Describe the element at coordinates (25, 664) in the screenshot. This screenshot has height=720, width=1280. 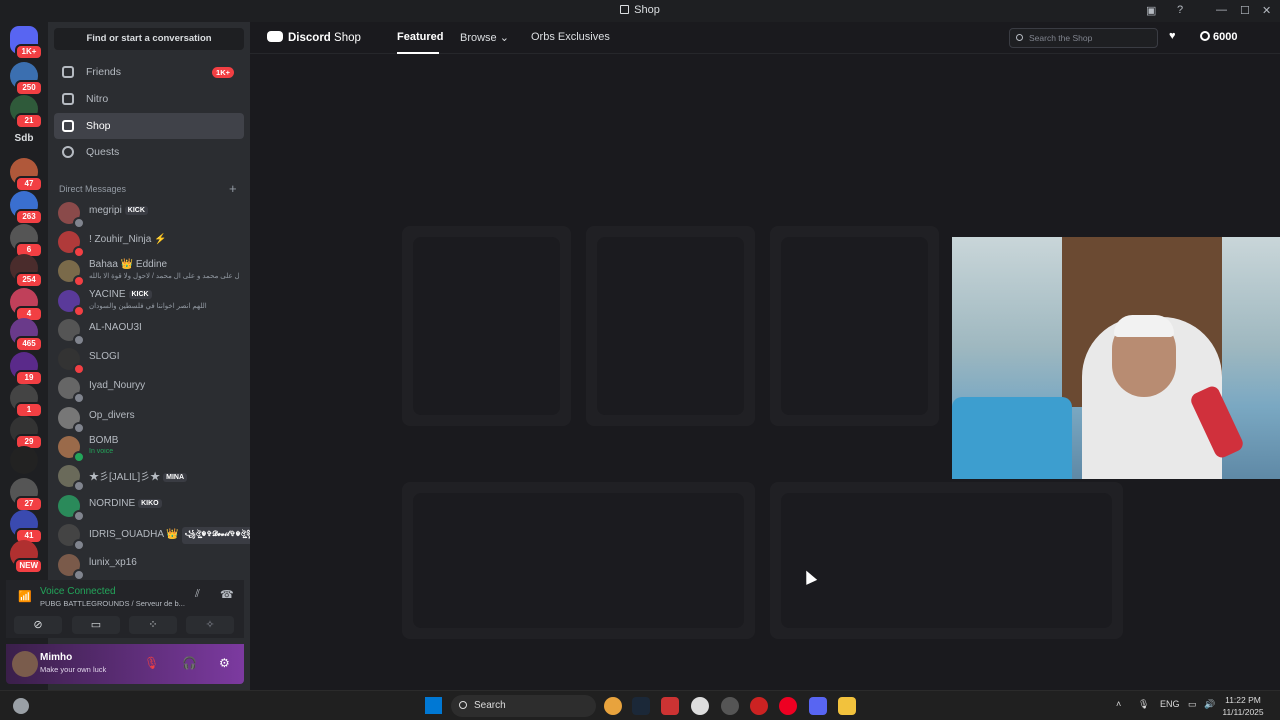
I see `avatar` at that location.